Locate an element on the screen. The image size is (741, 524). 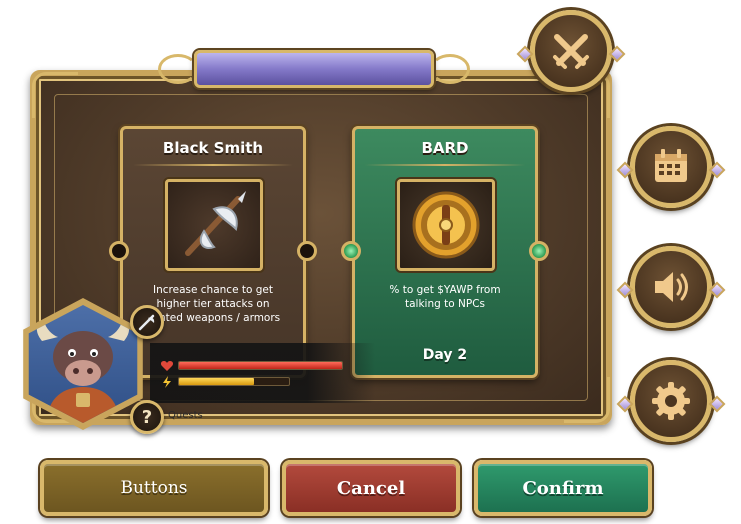
battle-menu-button is located at coordinates (571, 51).